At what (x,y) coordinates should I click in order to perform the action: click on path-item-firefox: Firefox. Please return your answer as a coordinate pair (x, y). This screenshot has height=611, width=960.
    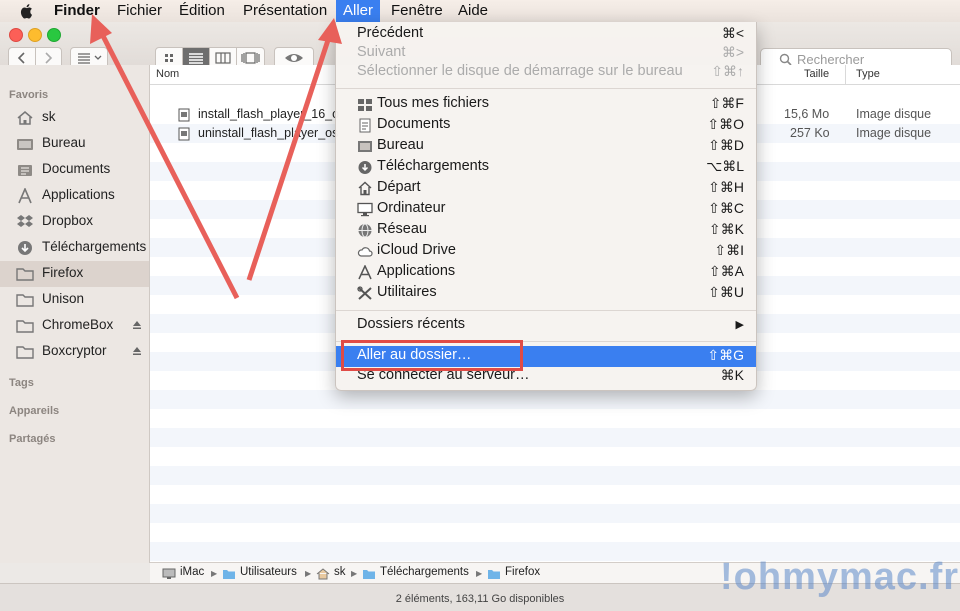
    Looking at the image, I should click on (522, 572).